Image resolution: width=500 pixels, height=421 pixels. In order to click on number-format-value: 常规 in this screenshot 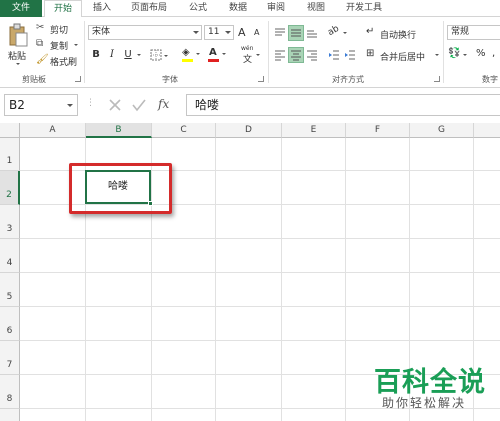, I will do `click(460, 32)`.